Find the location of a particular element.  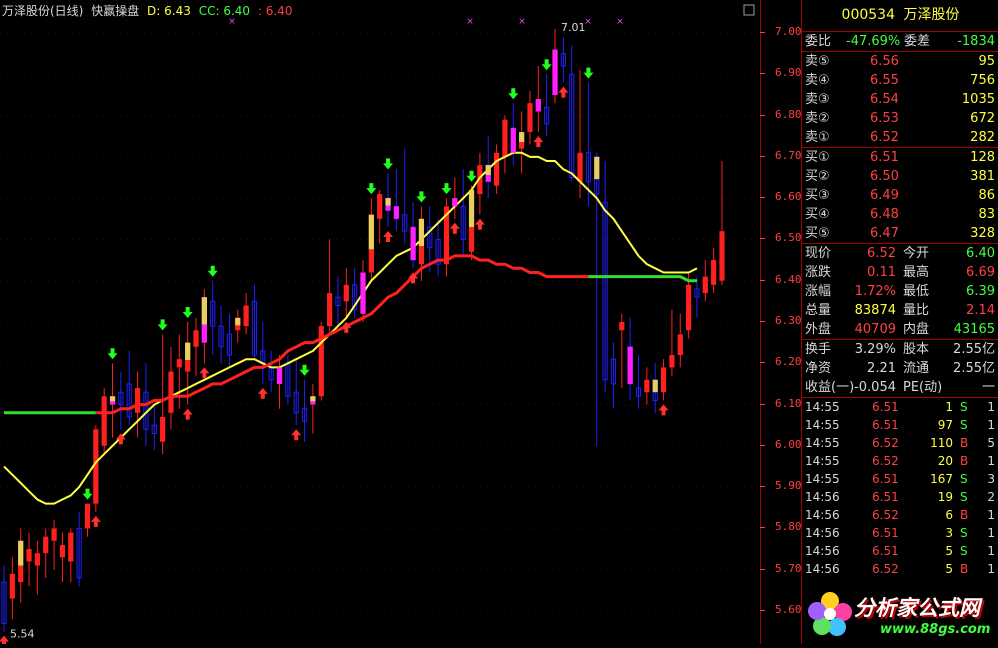

tick-row: 14:55 6.51 167 S 3 is located at coordinates (900, 479).